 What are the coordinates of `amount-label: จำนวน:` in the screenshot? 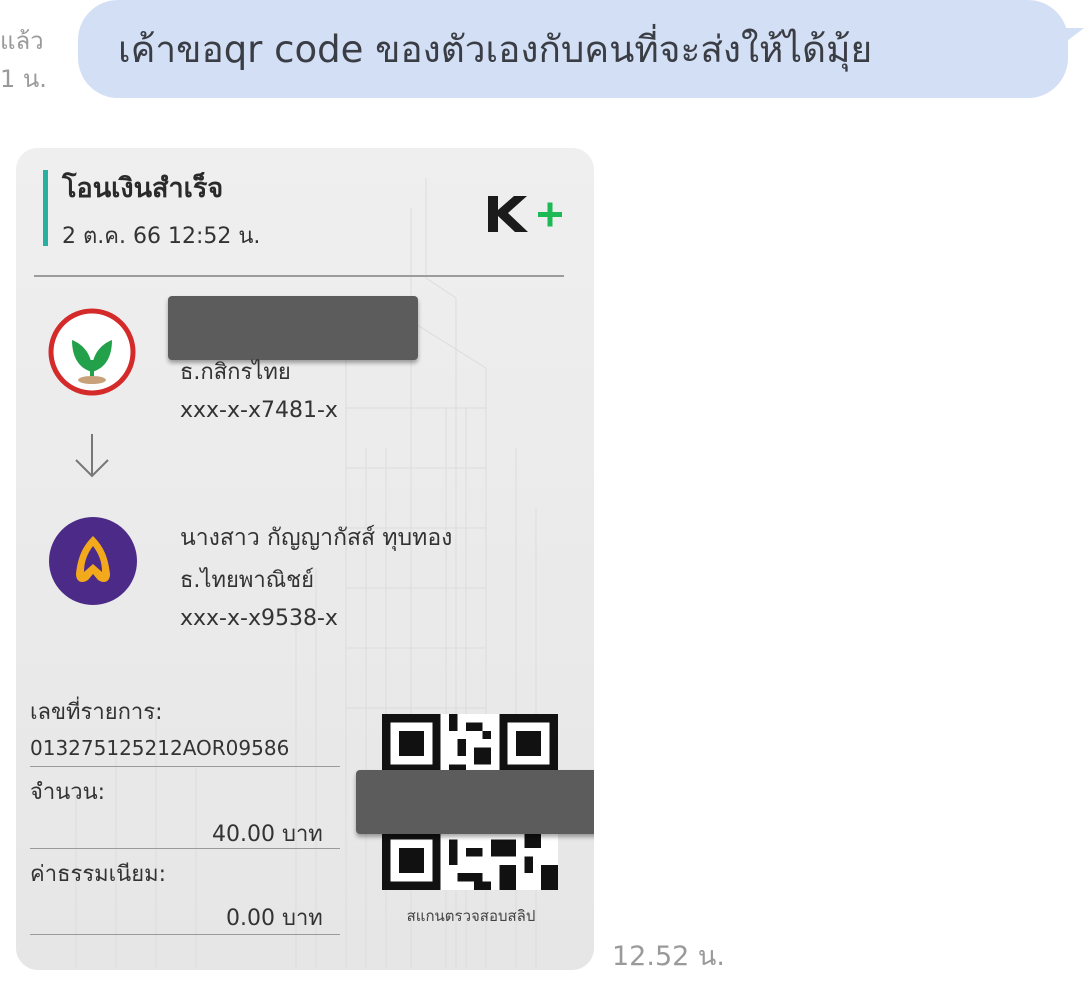 It's located at (68, 792).